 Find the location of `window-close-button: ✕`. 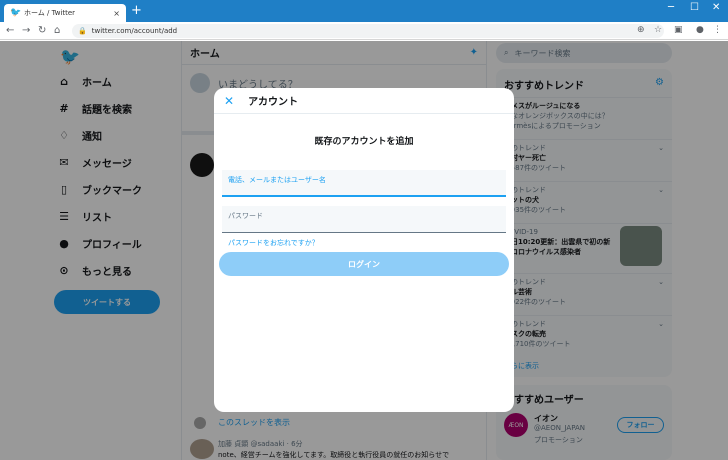

window-close-button: ✕ is located at coordinates (716, 7).